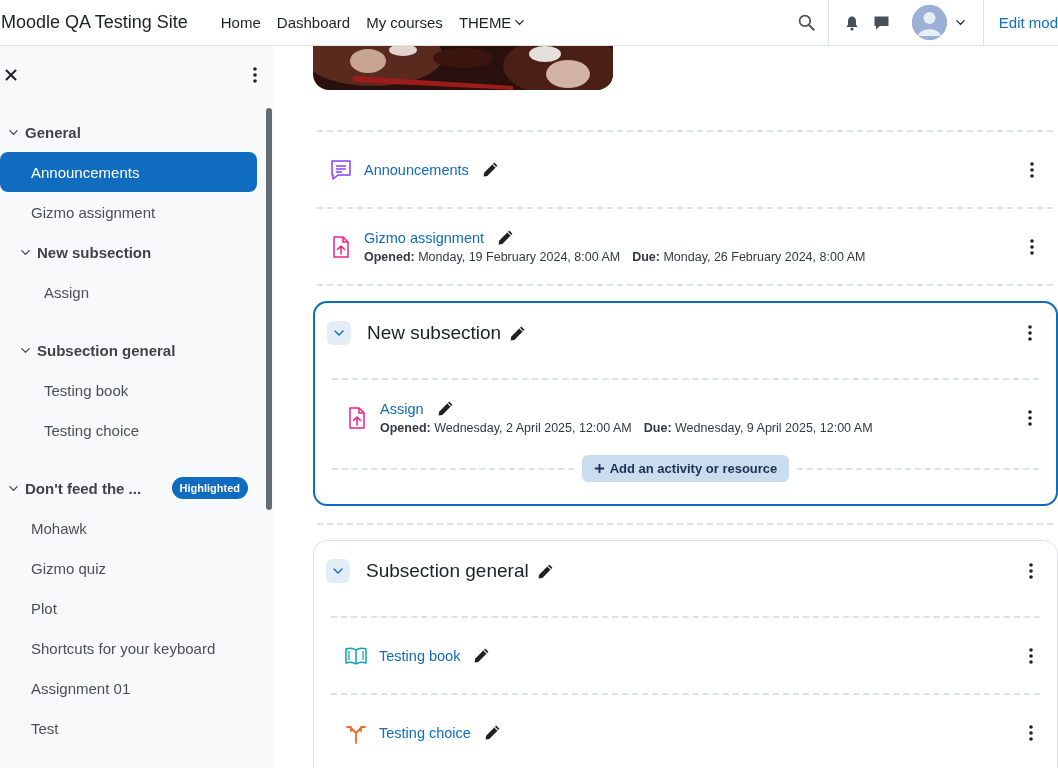 The width and height of the screenshot is (1058, 768). What do you see at coordinates (492, 257) in the screenshot?
I see `activity-date: Opened: Monday, 19 February 2024, 8:00 AM` at bounding box center [492, 257].